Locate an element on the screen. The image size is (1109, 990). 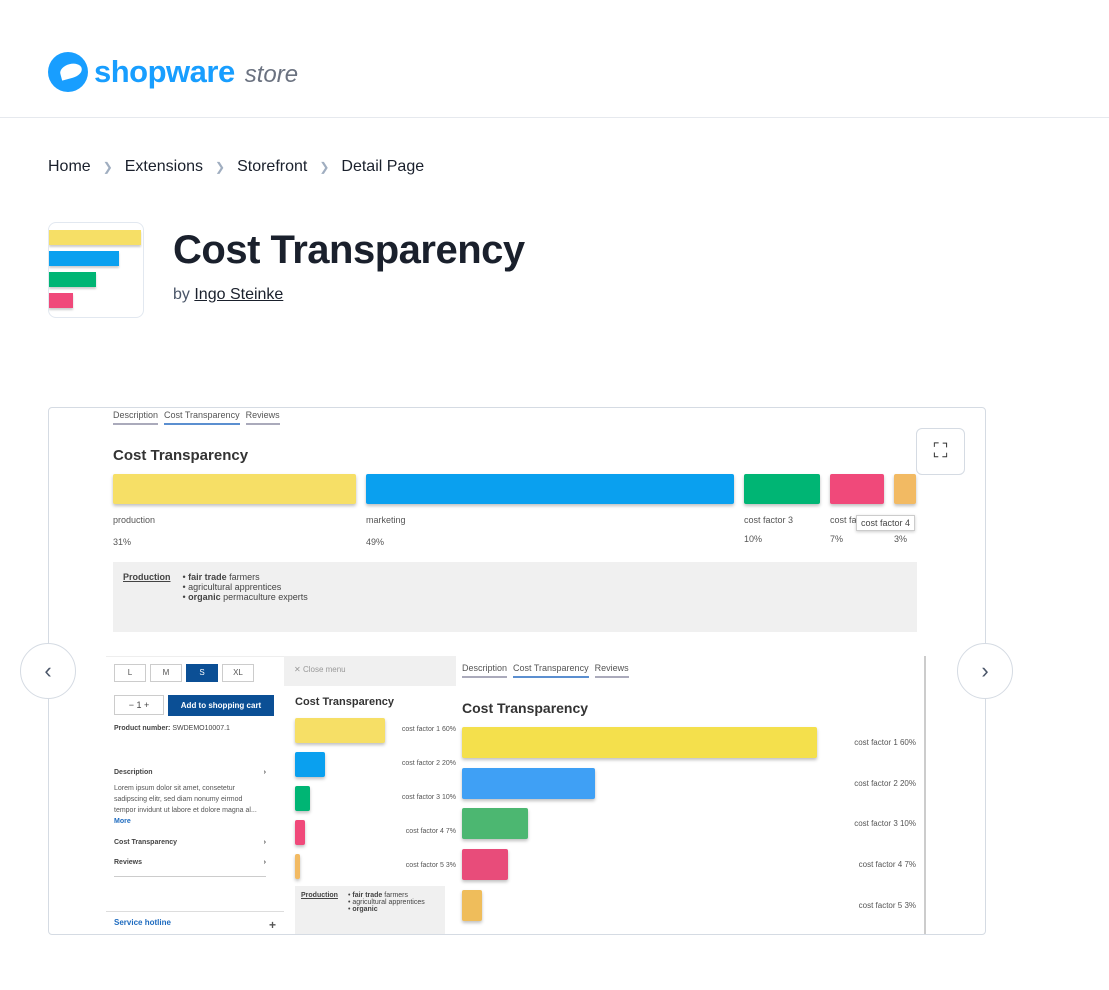
tab-reviews: Reviews is located at coordinates (262, 417).